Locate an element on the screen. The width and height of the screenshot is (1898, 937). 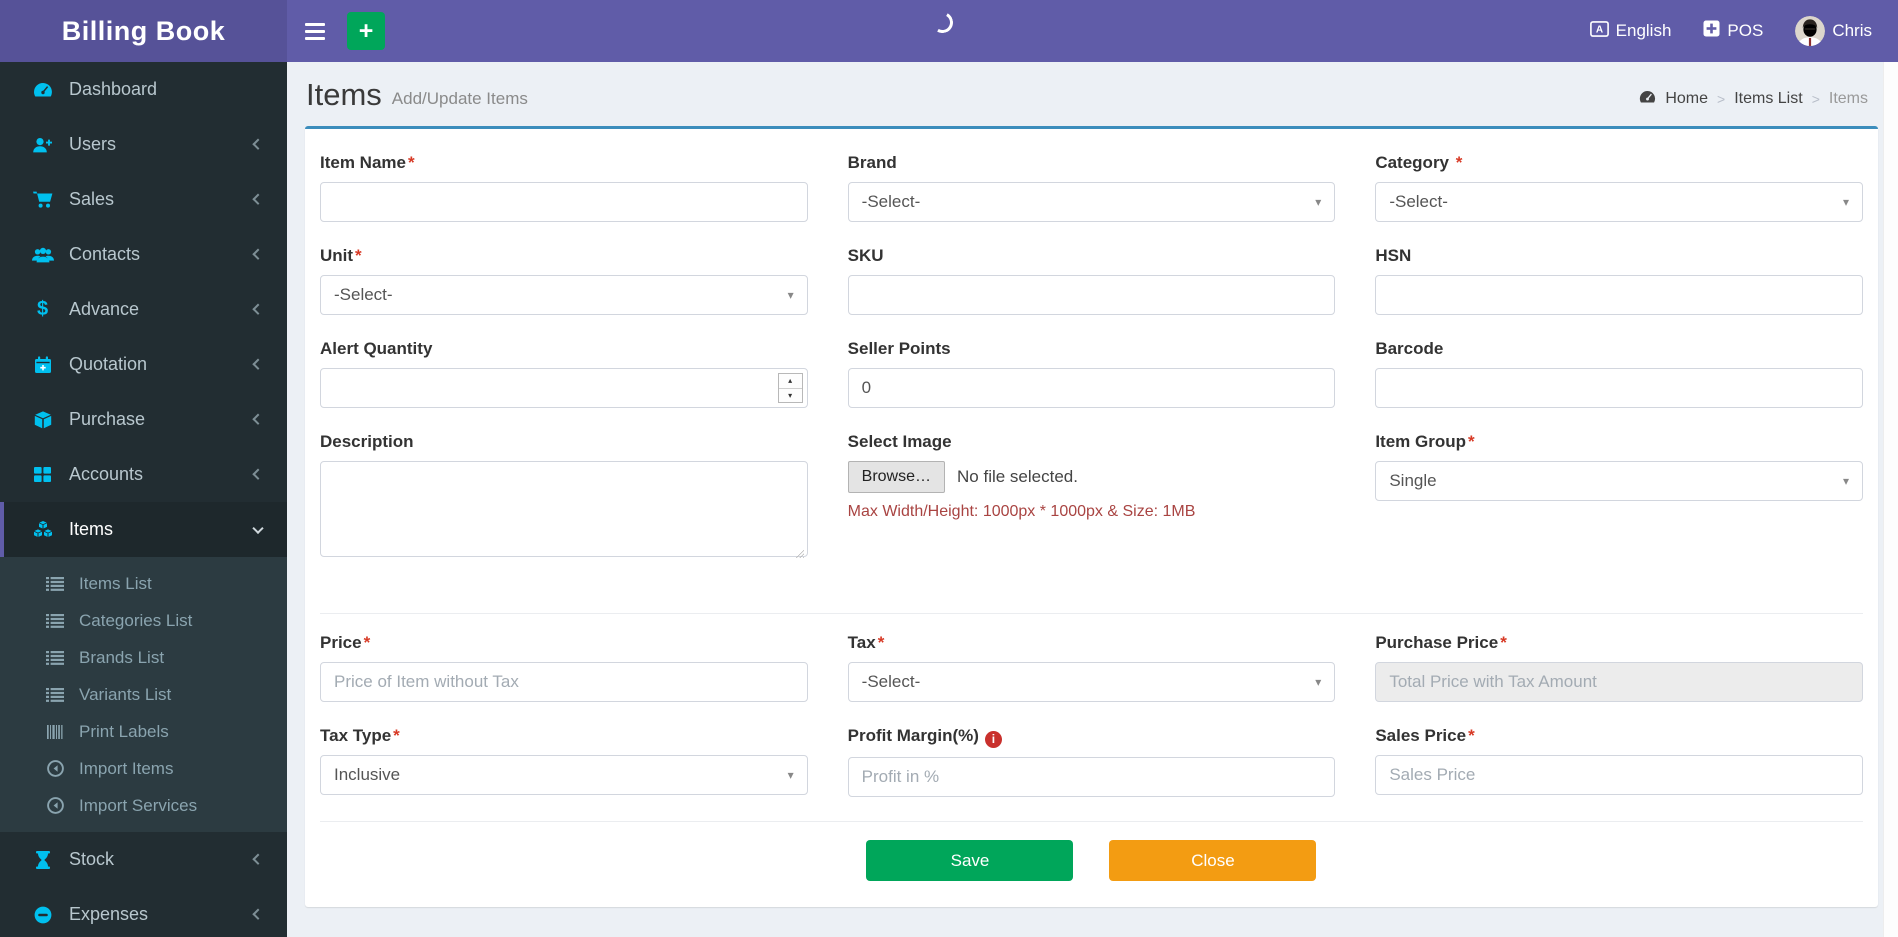
close-button: Close is located at coordinates (1213, 860).